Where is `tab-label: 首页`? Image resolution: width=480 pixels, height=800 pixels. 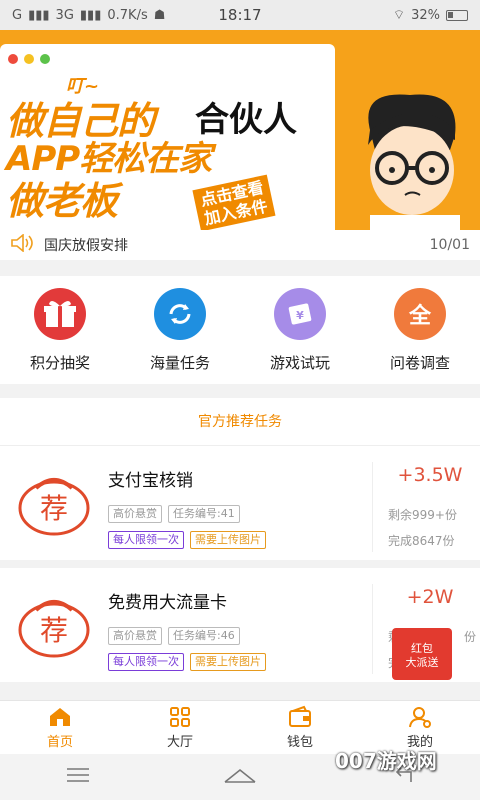 tab-label: 首页 is located at coordinates (59, 742).